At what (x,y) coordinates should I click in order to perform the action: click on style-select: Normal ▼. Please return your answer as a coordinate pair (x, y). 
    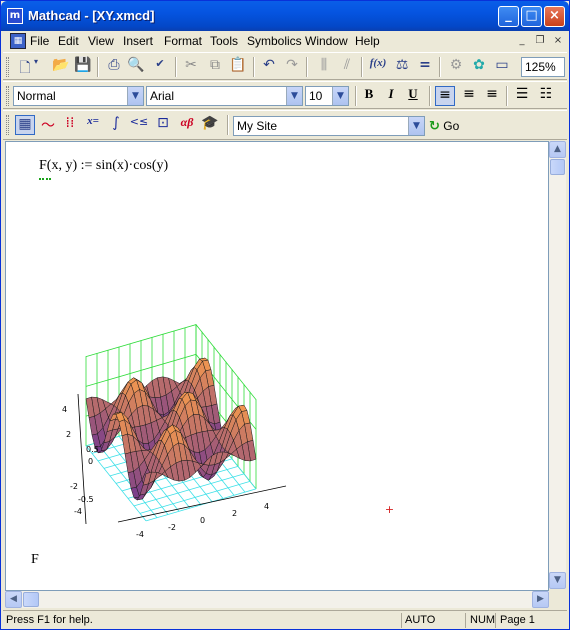
    Looking at the image, I should click on (78, 96).